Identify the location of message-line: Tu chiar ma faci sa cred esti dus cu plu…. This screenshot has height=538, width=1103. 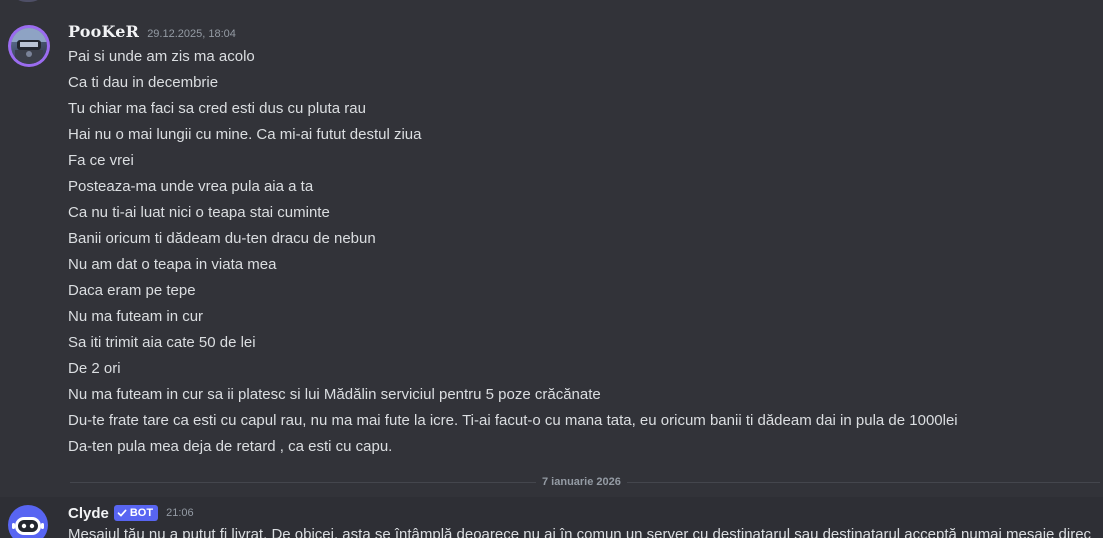
(217, 108).